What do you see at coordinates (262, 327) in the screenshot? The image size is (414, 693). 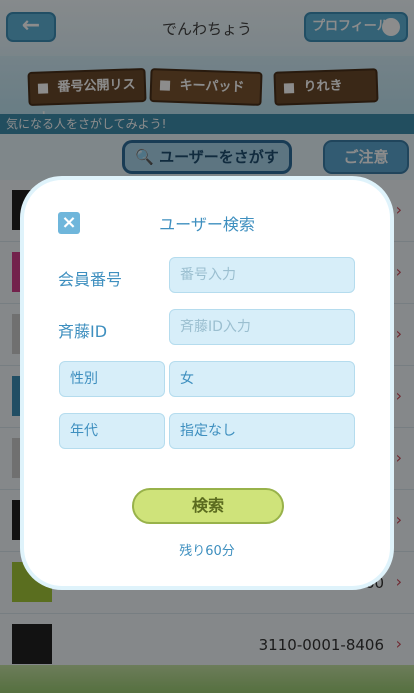 I see `saito-id-field: 斉藤ID入力` at bounding box center [262, 327].